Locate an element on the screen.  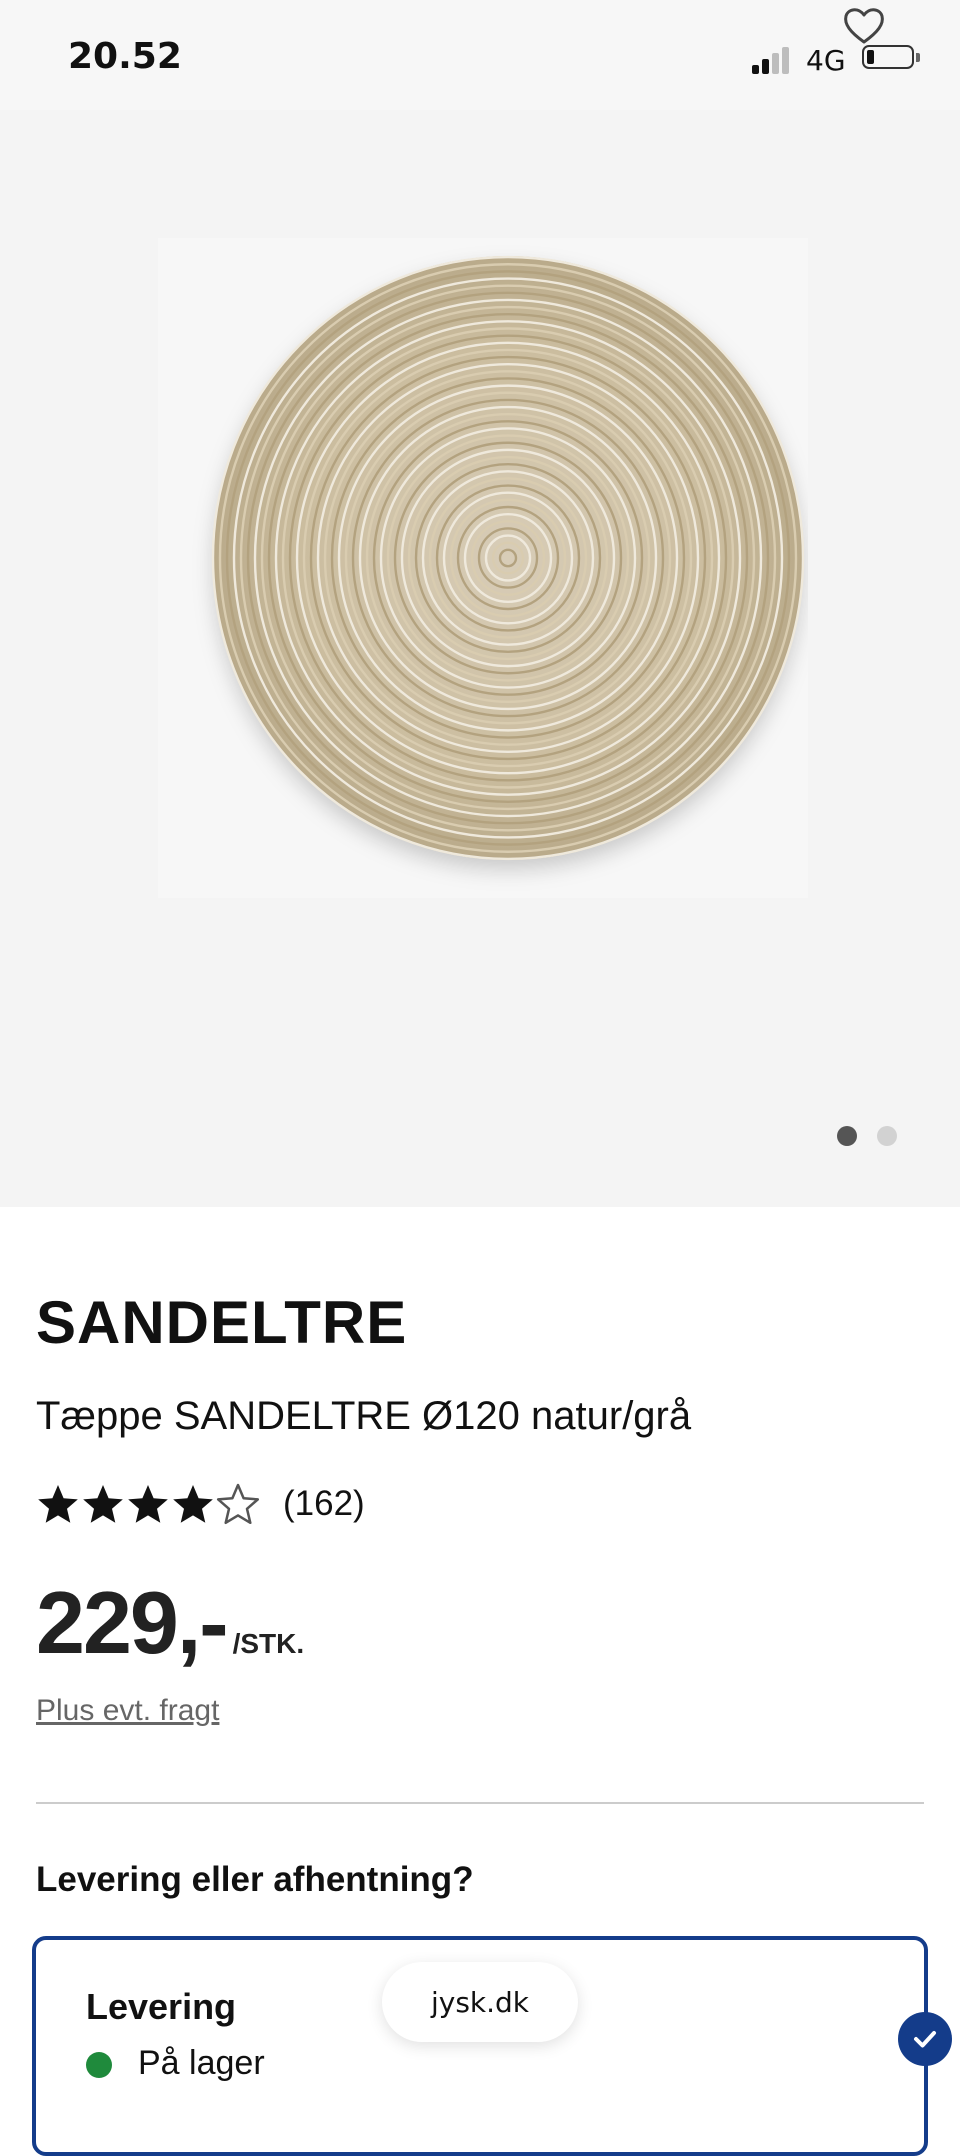
price-unit: /STK. is located at coordinates (268, 1643).